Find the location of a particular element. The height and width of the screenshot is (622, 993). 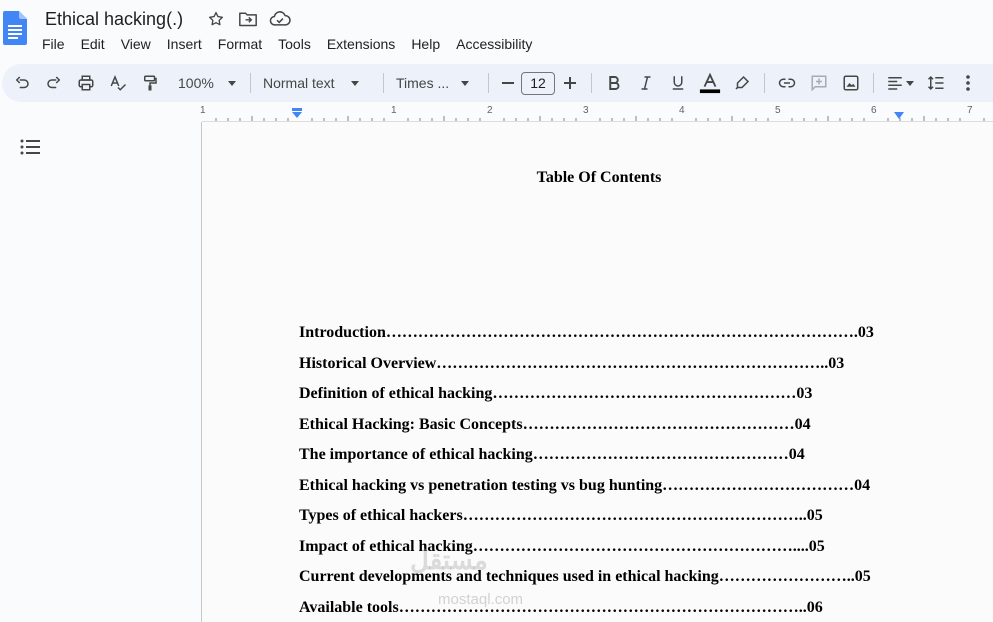

more-vert-icon is located at coordinates (968, 83).